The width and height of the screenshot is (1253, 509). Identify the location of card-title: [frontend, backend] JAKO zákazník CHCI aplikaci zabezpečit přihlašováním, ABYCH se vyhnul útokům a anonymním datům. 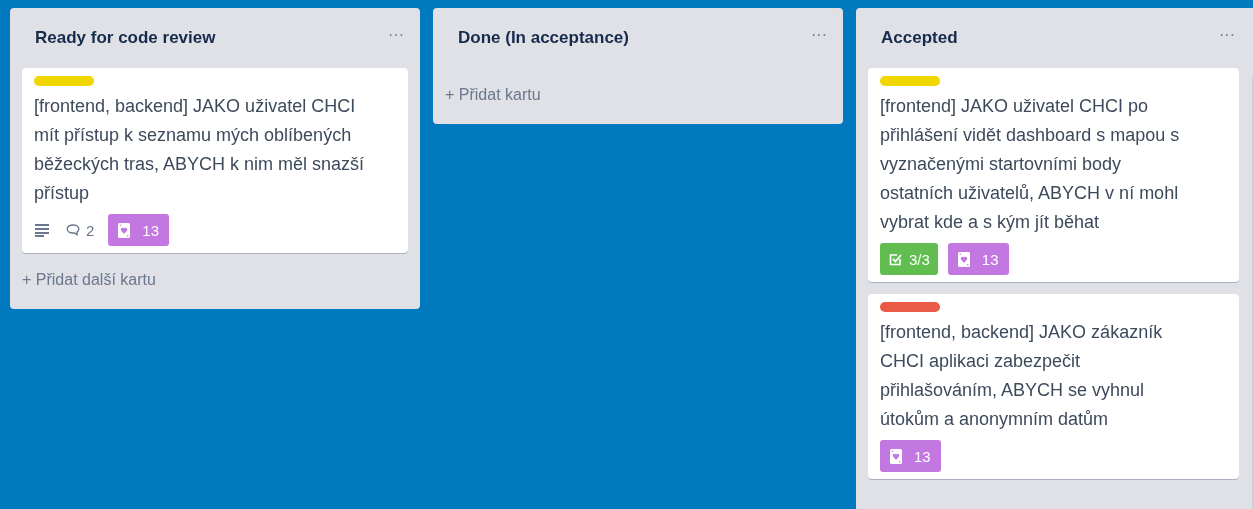
(1022, 376).